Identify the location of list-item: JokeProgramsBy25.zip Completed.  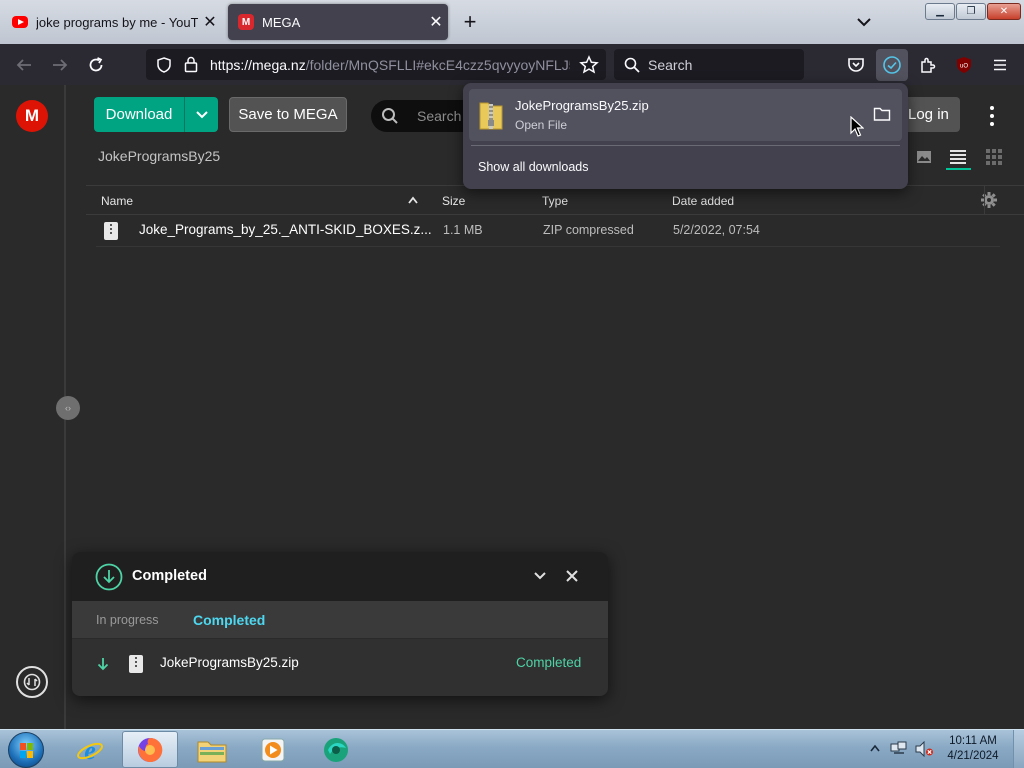
(340, 664).